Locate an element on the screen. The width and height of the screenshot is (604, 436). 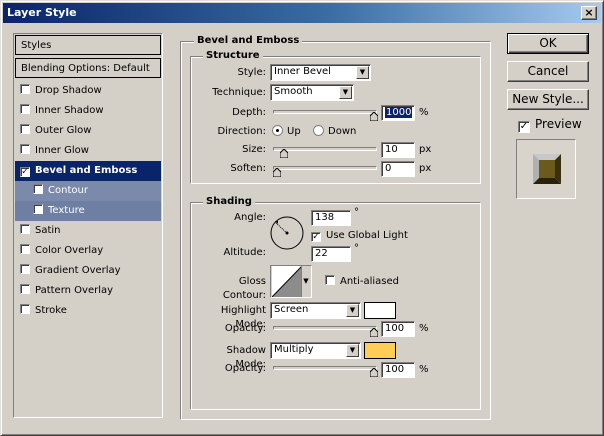
style-item-inner-glow: Inner Glow is located at coordinates (88, 151).